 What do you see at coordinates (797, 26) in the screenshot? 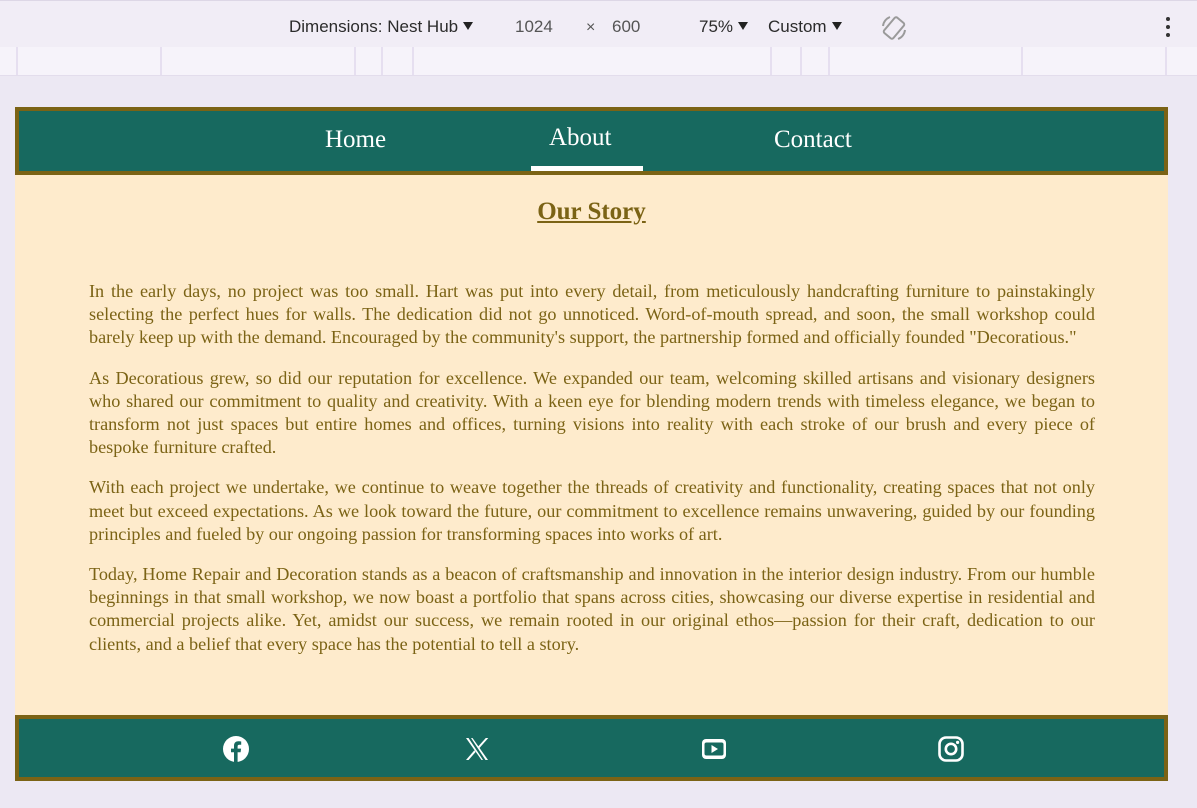
I see `throttle-label: Custom` at bounding box center [797, 26].